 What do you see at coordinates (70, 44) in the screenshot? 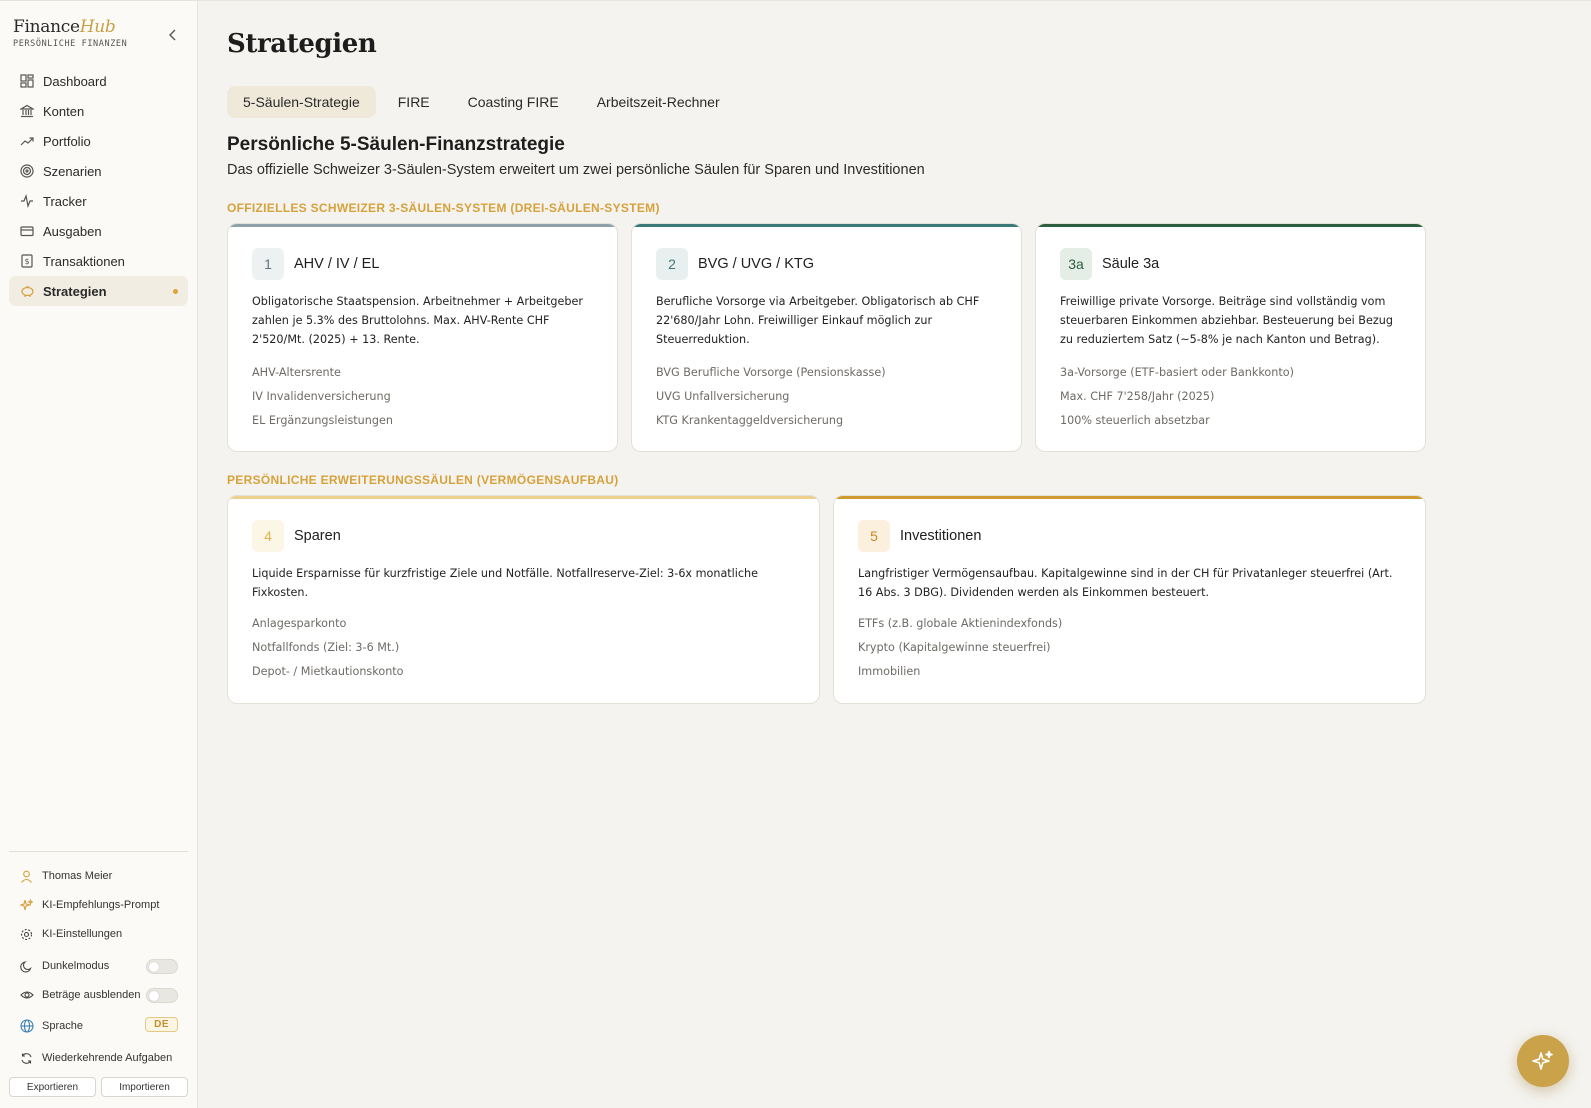
I see `brand-subtitle: PERSÖNLICHE FINANZEN` at bounding box center [70, 44].